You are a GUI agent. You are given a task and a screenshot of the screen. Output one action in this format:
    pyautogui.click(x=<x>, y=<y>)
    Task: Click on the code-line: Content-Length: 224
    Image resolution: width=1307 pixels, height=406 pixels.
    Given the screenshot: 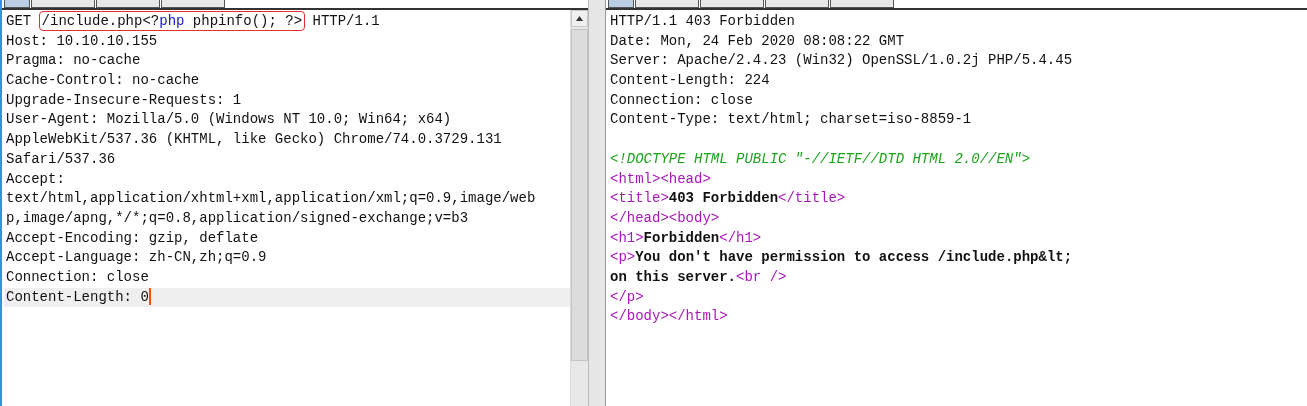 What is the action you would take?
    pyautogui.click(x=690, y=81)
    